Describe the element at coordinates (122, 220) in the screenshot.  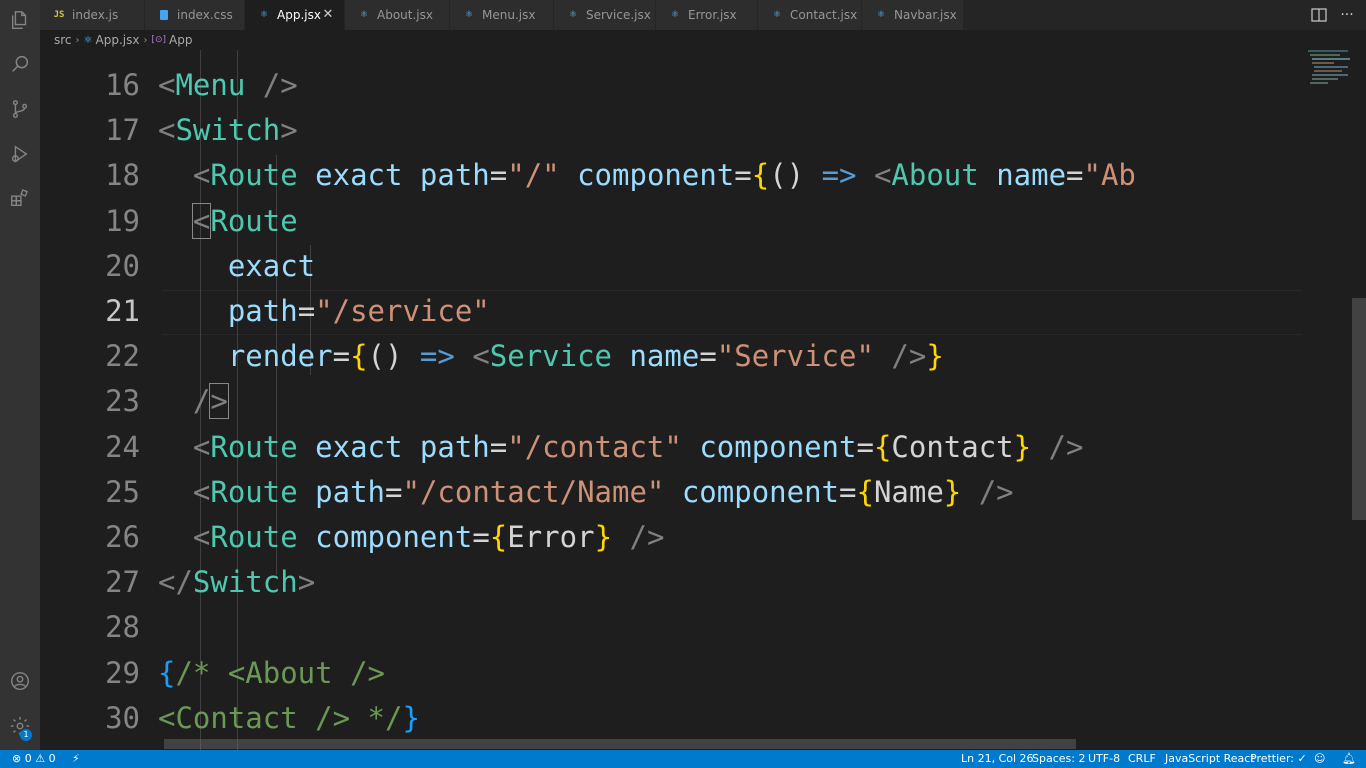
I see `line-number: 19` at that location.